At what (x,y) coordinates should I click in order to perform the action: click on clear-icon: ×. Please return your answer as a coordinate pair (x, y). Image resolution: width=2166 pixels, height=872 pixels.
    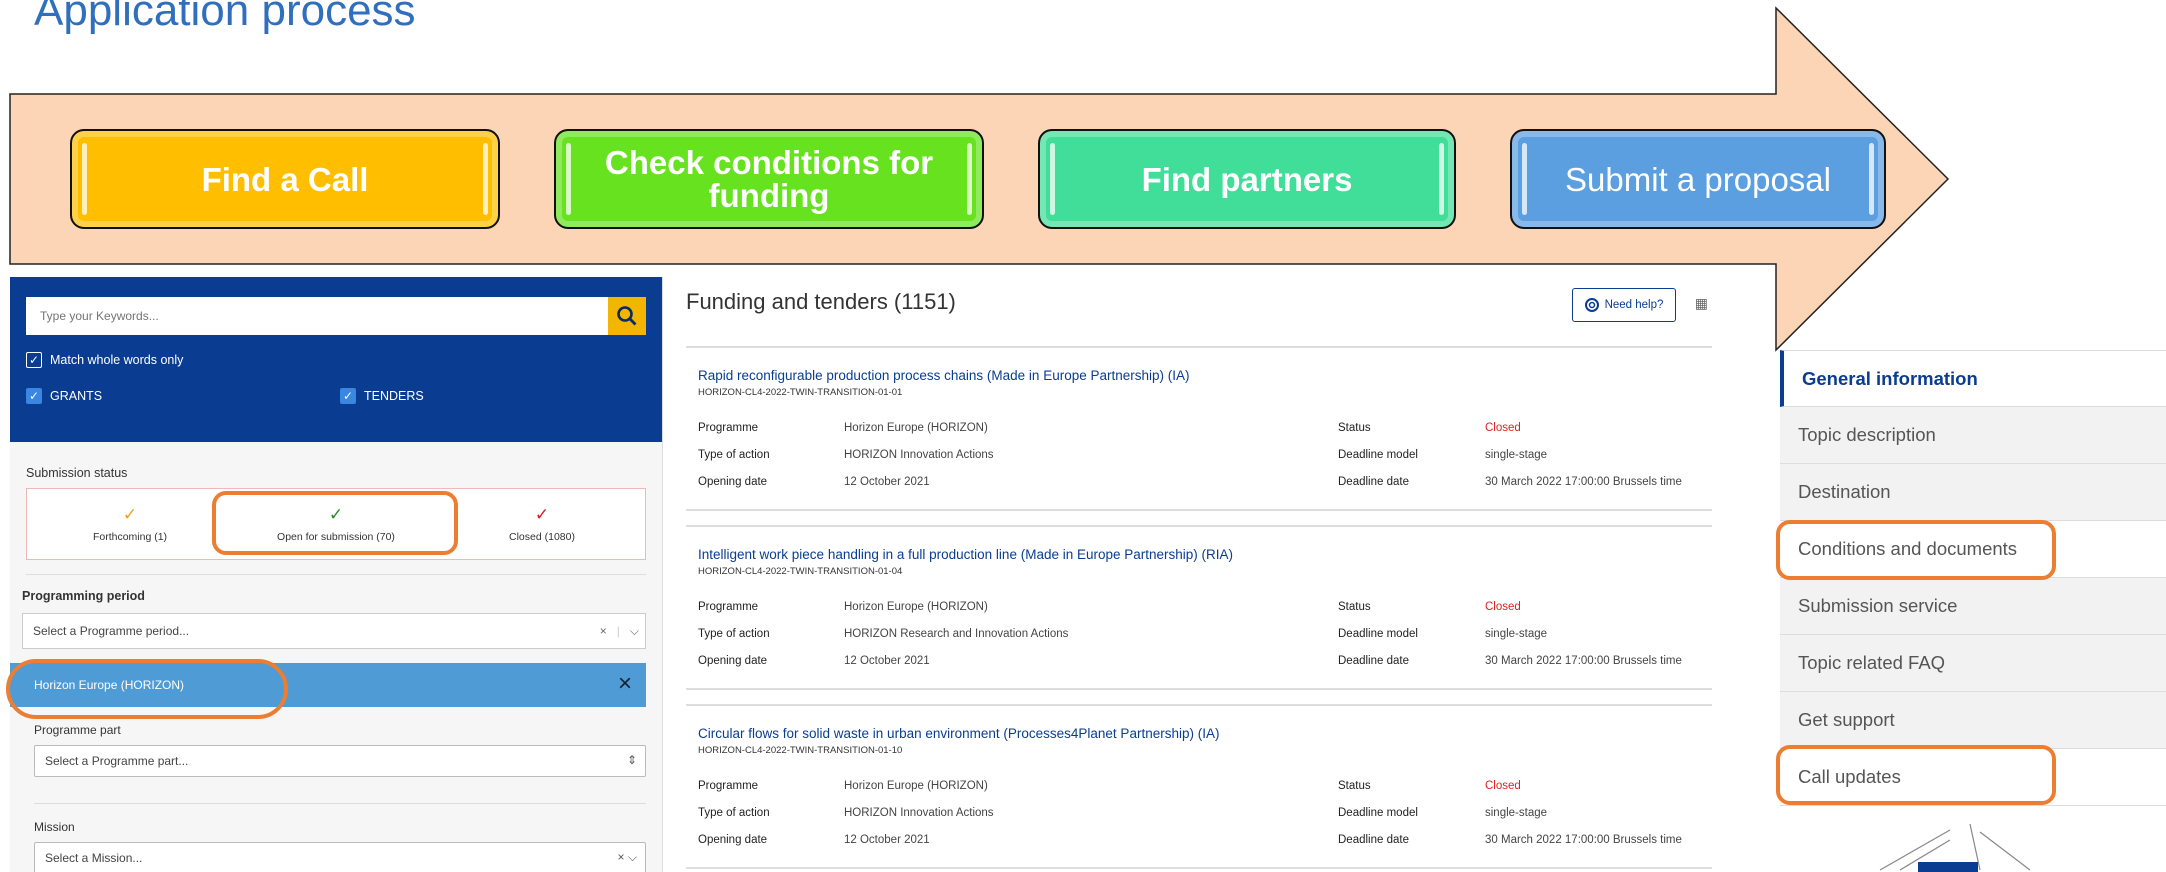
    Looking at the image, I should click on (603, 631).